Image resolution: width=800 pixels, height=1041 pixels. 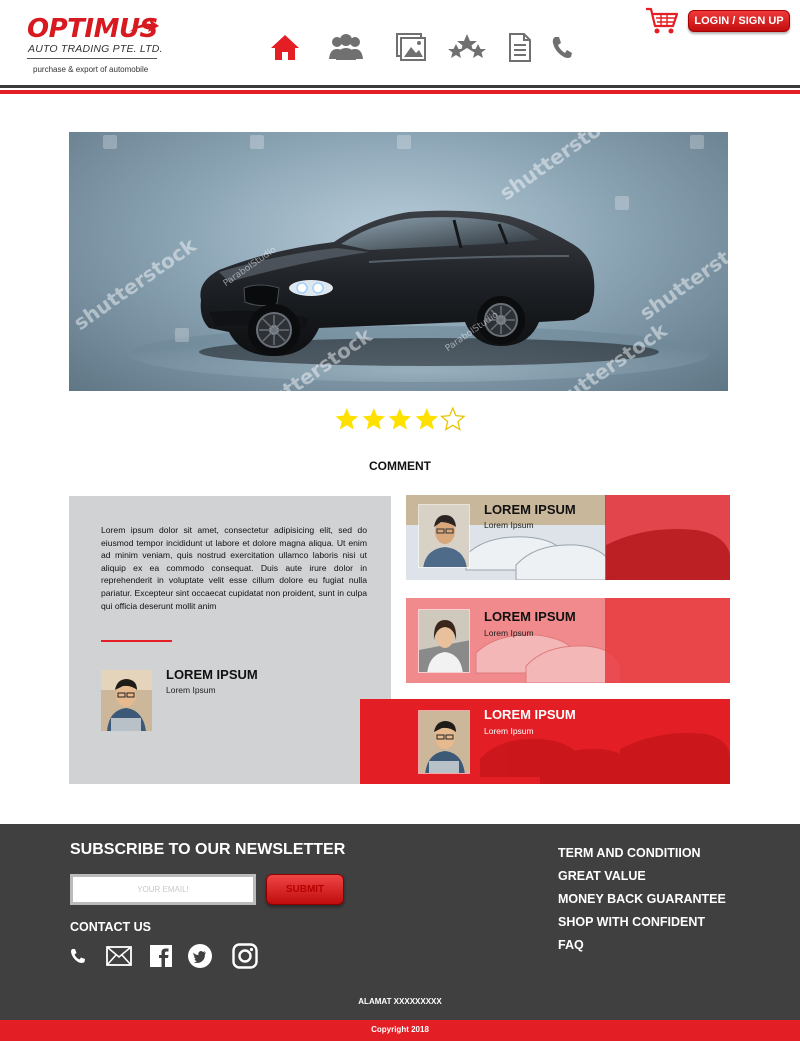 I want to click on star-rating, so click(x=400, y=419).